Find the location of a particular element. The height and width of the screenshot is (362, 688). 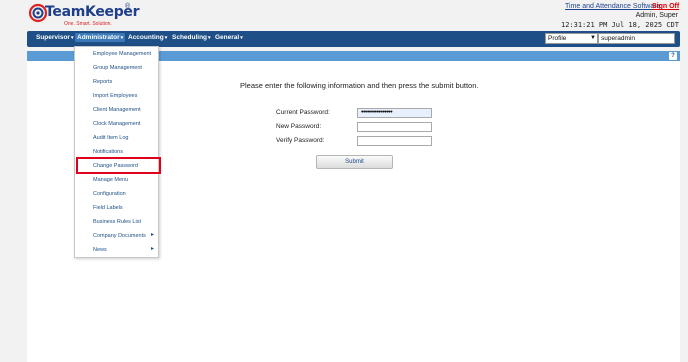

date-time: 12:31:21 PM Jul 18, 2025 CDT is located at coordinates (619, 25).